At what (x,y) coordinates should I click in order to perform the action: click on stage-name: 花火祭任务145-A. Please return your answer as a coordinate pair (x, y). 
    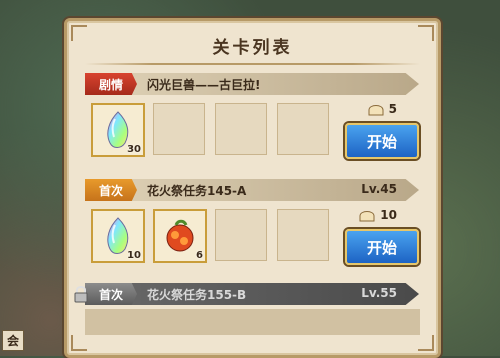
    Looking at the image, I should click on (197, 191).